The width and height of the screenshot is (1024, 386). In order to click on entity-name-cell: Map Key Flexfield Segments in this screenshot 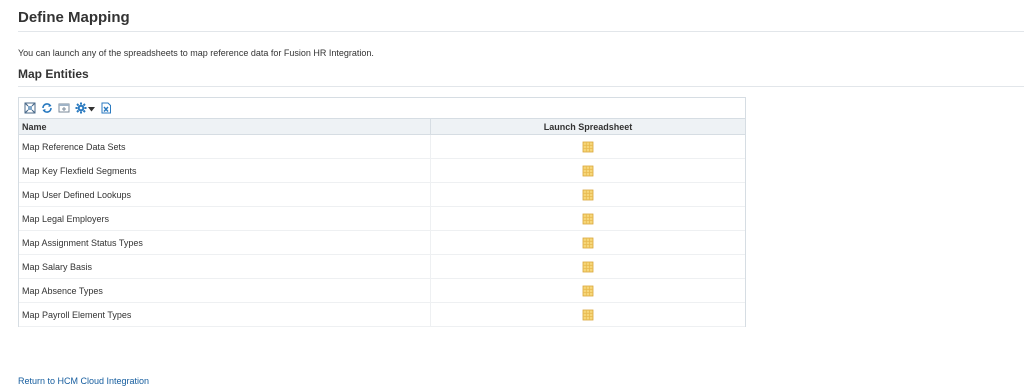, I will do `click(225, 170)`.